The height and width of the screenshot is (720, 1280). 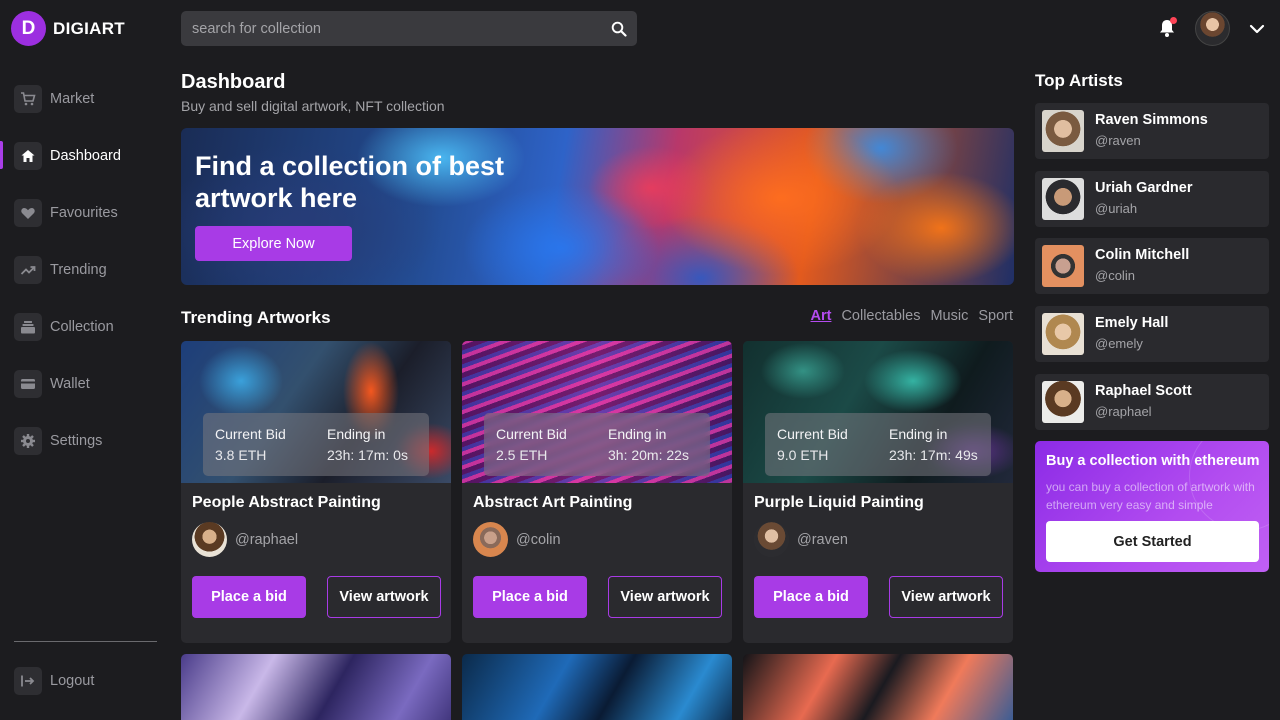 What do you see at coordinates (241, 455) in the screenshot?
I see `bid-value: 3.8 ETH` at bounding box center [241, 455].